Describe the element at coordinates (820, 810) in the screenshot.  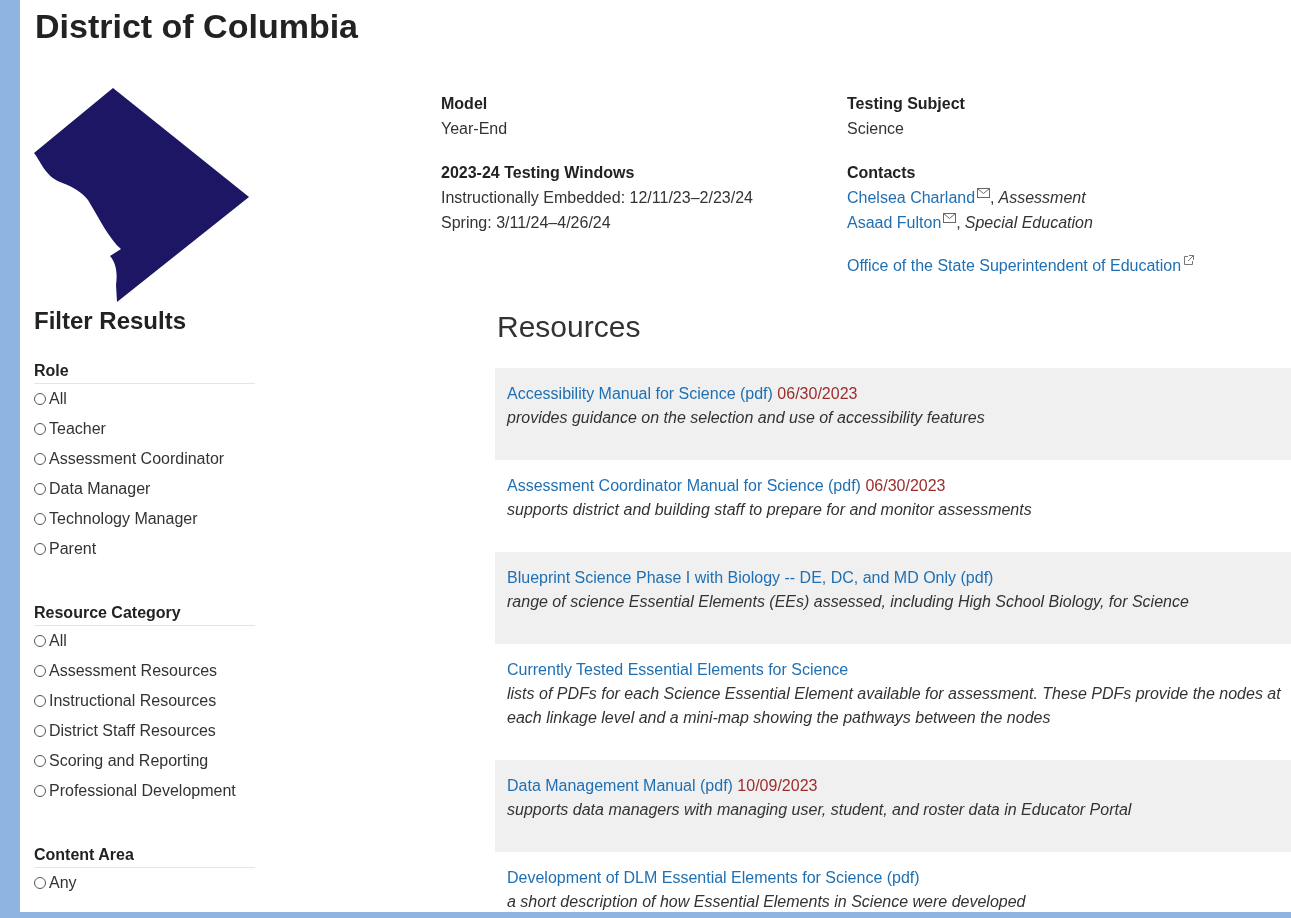
I see `resource-description: supports data managers with managing user, student, and roster data in Educator Portal` at that location.